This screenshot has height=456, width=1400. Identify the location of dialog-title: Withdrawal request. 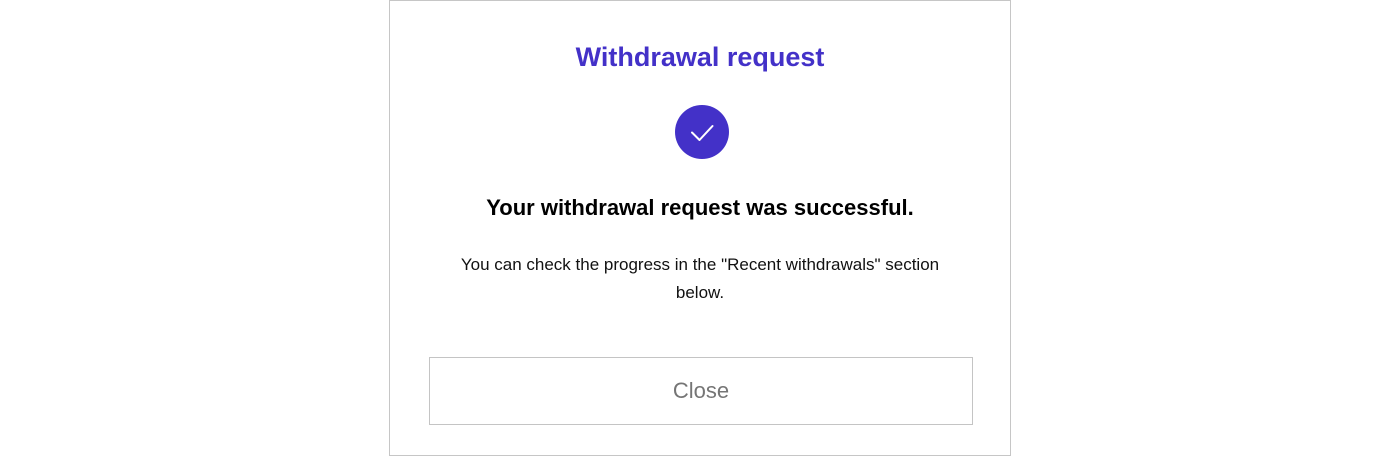
(700, 57).